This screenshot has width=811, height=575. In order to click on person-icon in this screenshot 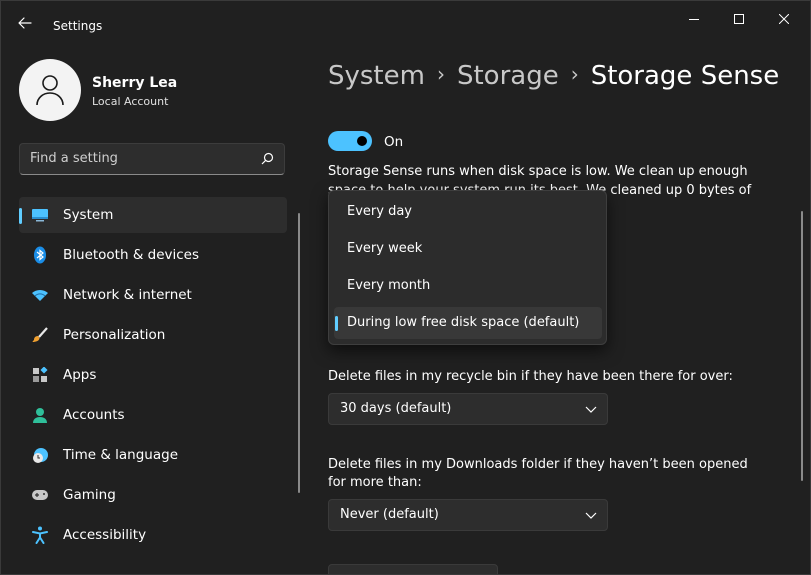, I will do `click(50, 90)`.